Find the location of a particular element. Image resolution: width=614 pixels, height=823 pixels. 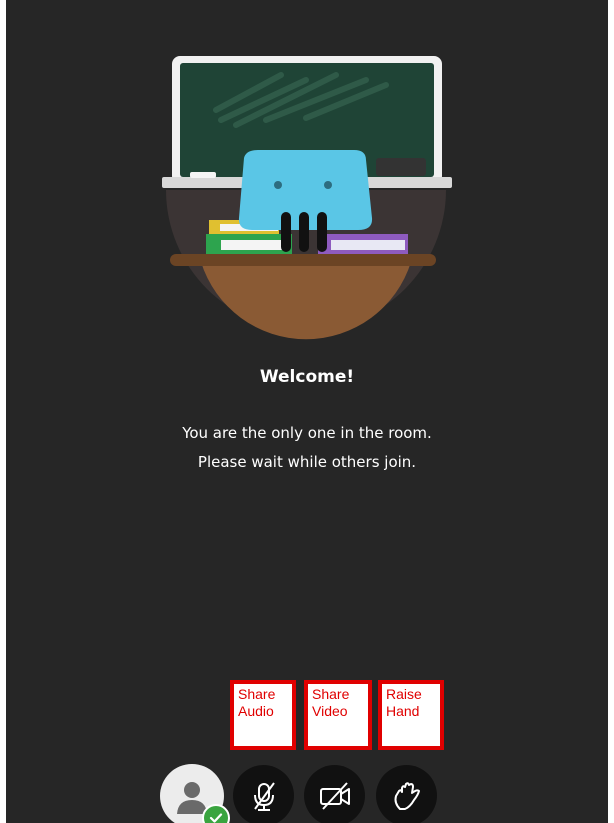

raise-hand-callout: Raise Hand is located at coordinates (411, 715).